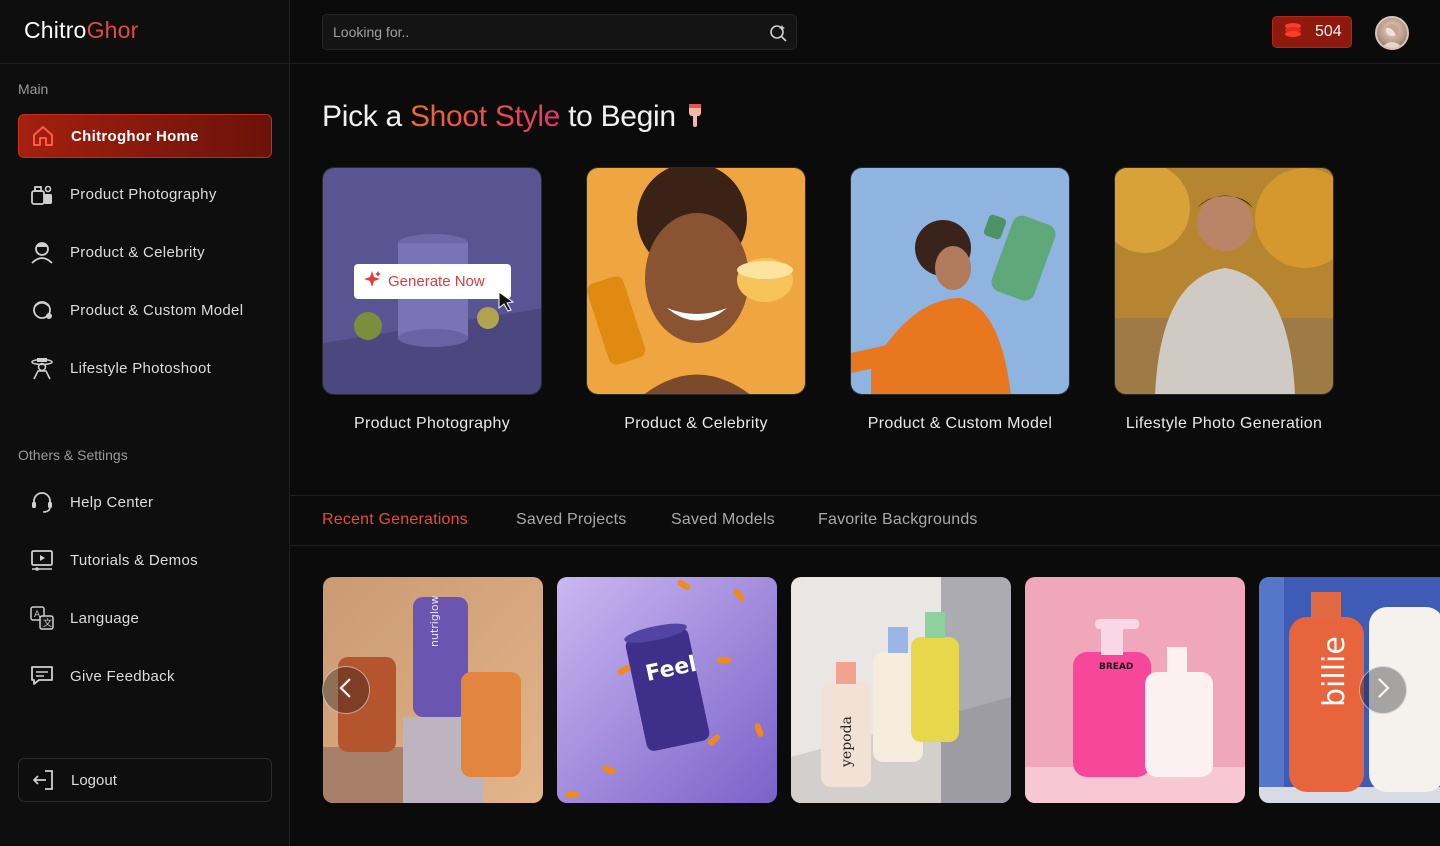  I want to click on celebrity-icon, so click(42, 252).